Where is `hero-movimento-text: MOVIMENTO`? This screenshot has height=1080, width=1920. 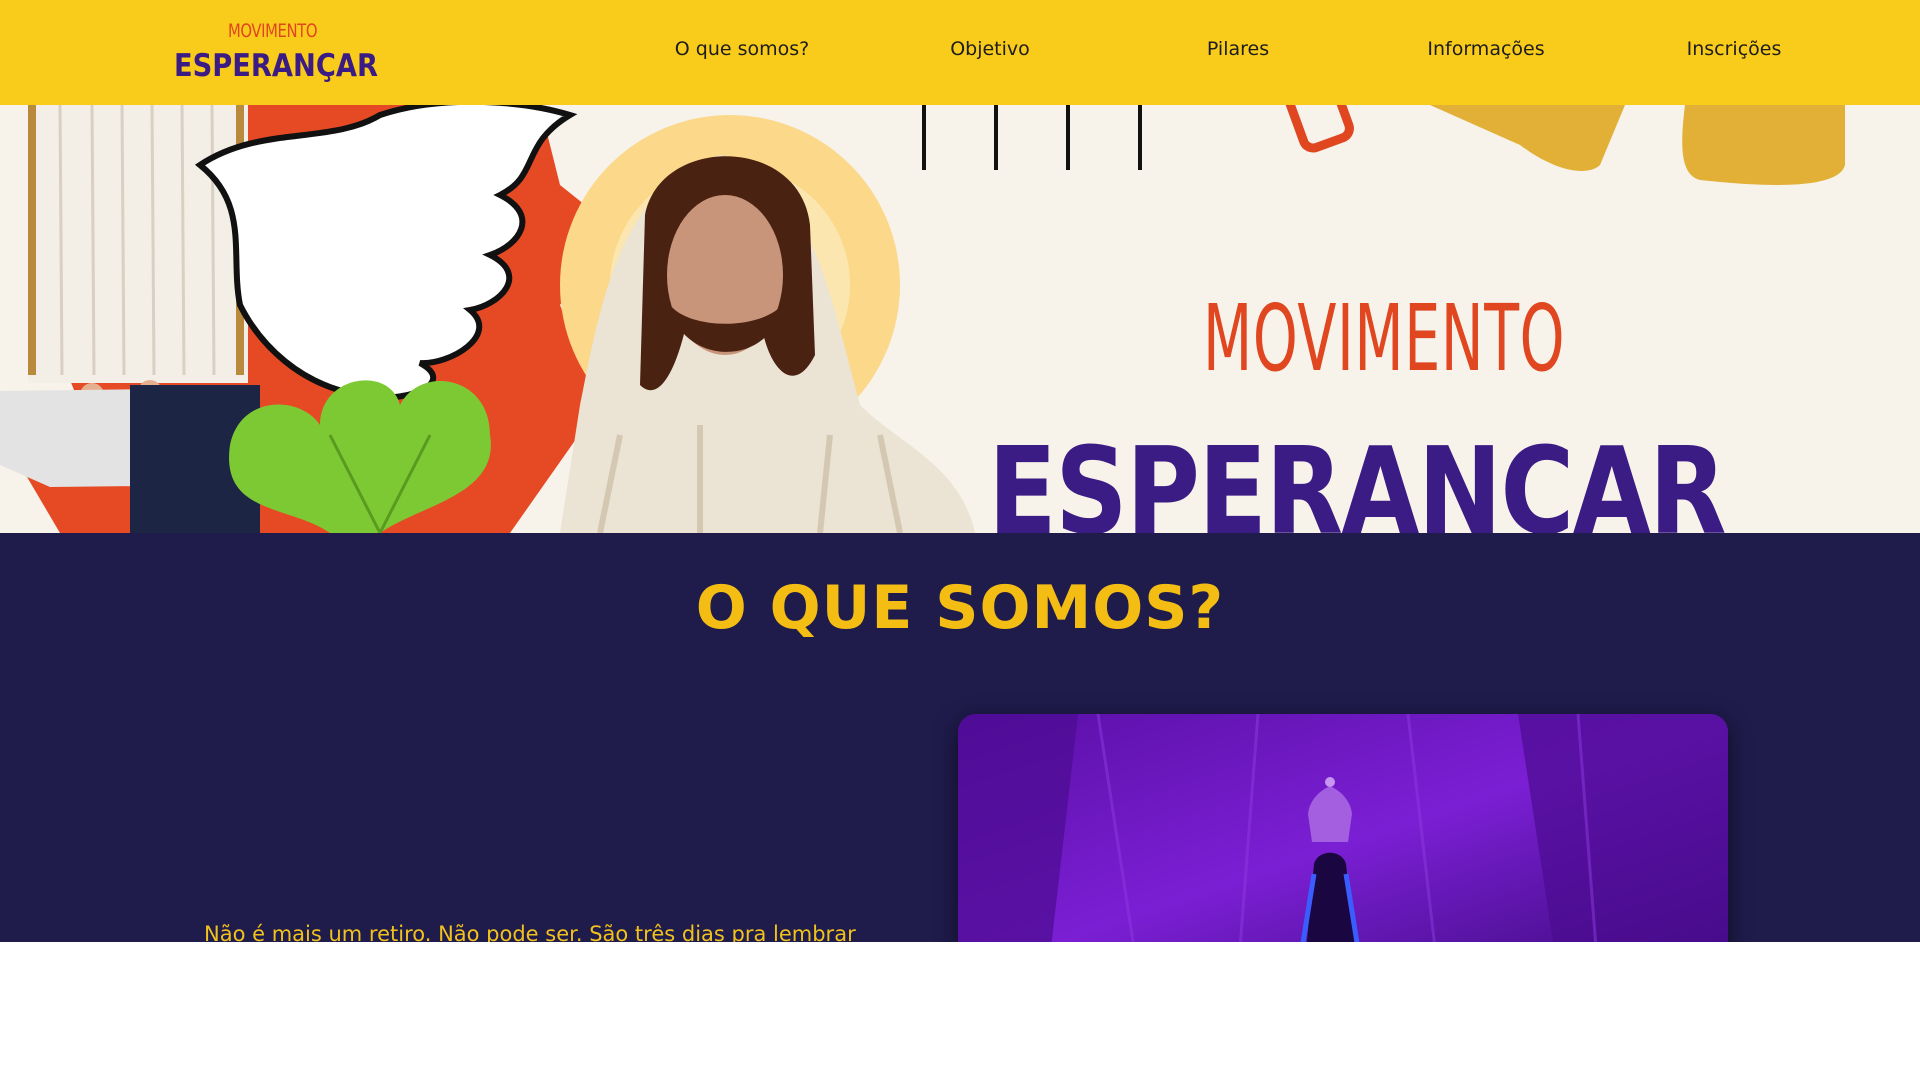
hero-movimento-text: MOVIMENTO is located at coordinates (1384, 338).